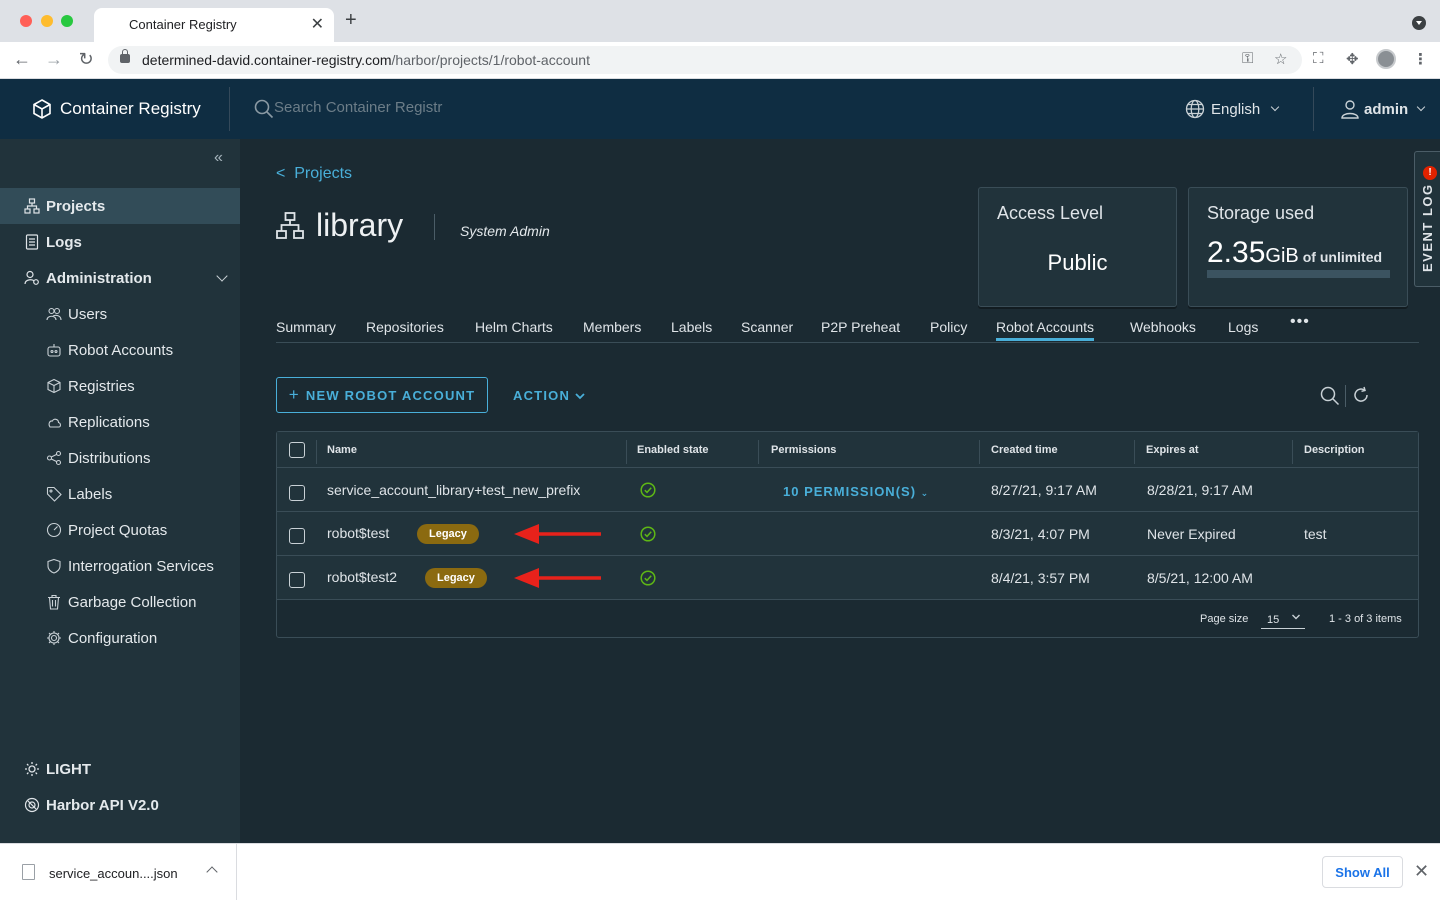  I want to click on language-selector: English, so click(1232, 109).